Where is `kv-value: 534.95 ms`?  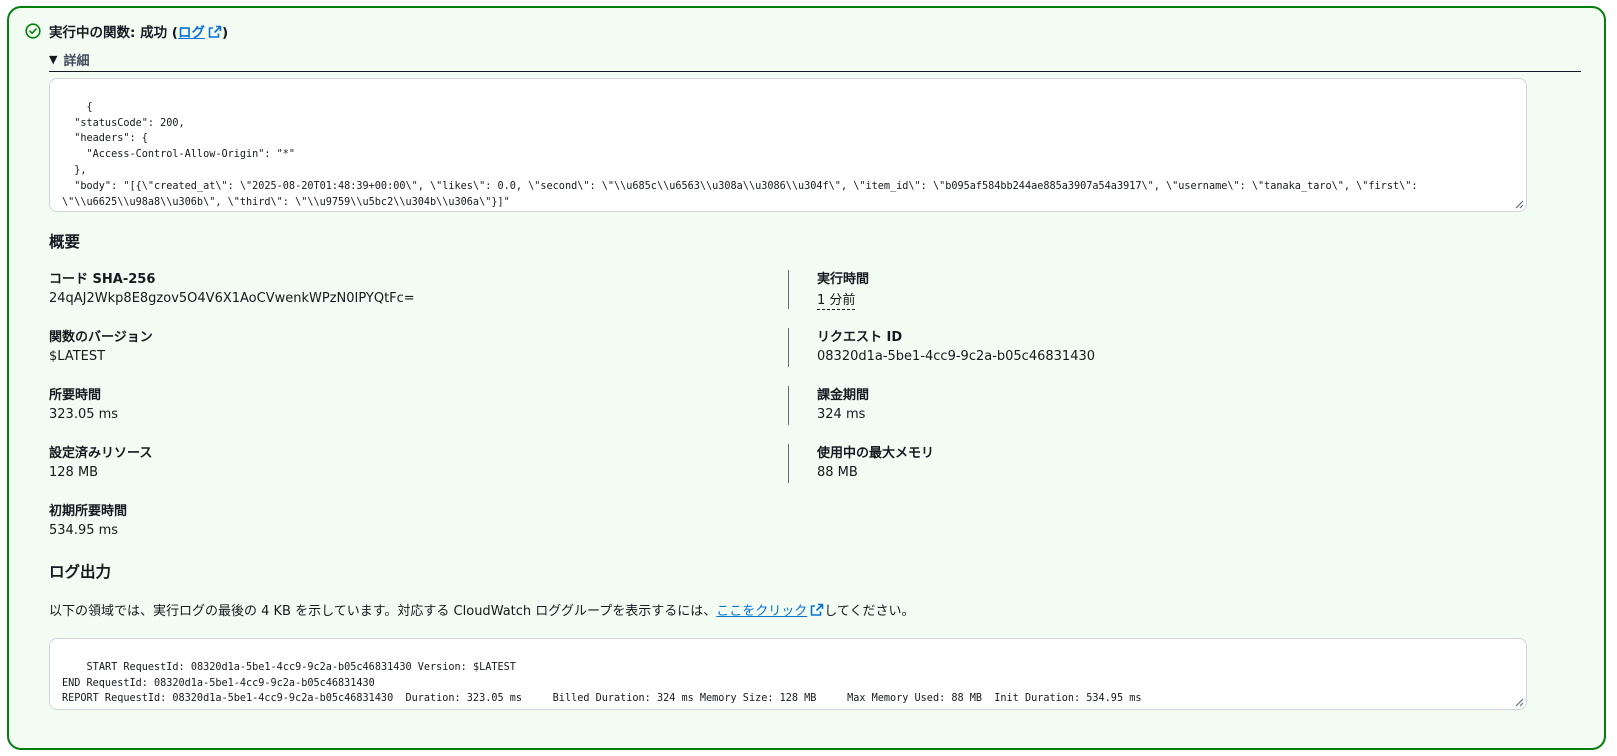 kv-value: 534.95 ms is located at coordinates (84, 530).